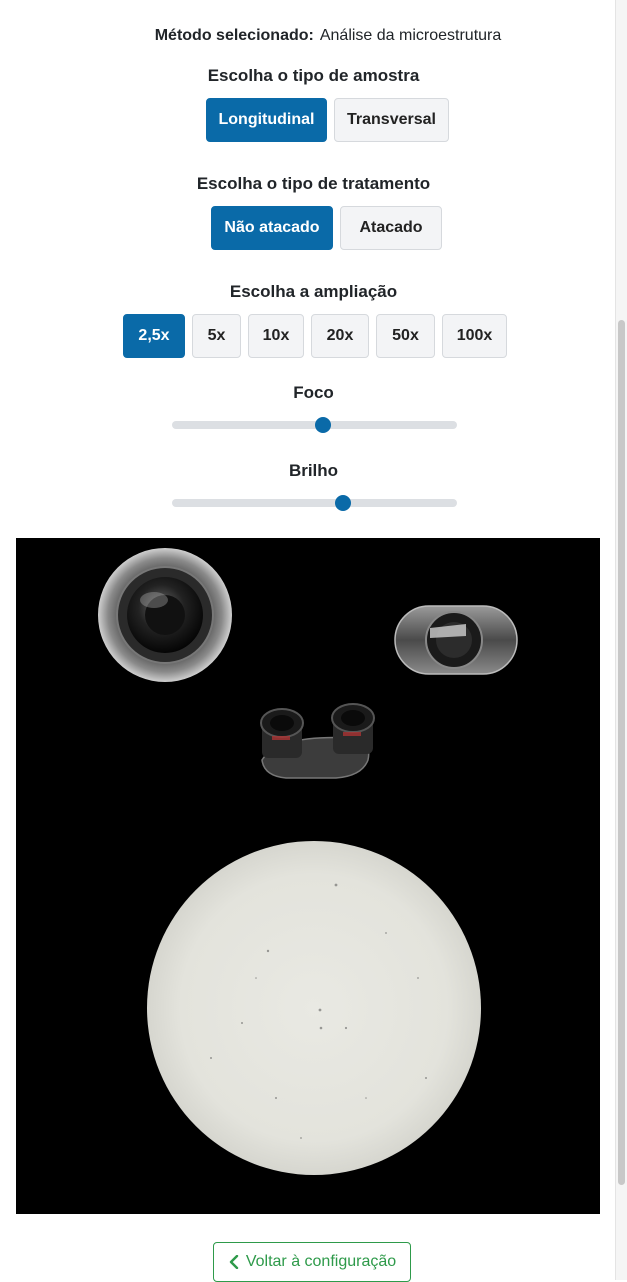 Image resolution: width=627 pixels, height=1282 pixels. I want to click on selected-method-value: Análise da microestrutura, so click(410, 35).